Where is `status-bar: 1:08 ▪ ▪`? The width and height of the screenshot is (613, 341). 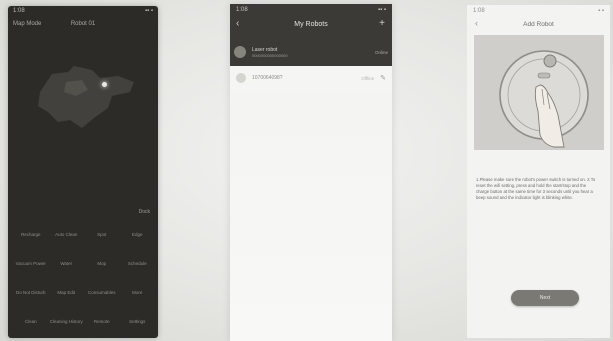
status-bar: 1:08 ▪ ▪ is located at coordinates (538, 12).